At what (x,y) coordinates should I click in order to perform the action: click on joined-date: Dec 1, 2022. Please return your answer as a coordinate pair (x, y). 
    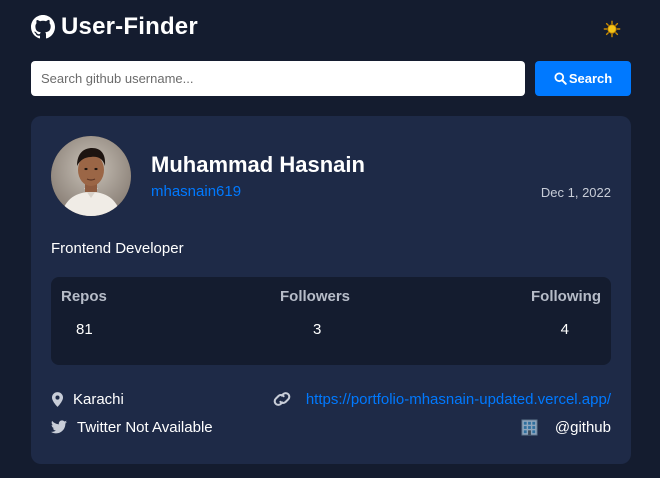
    Looking at the image, I should click on (575, 192).